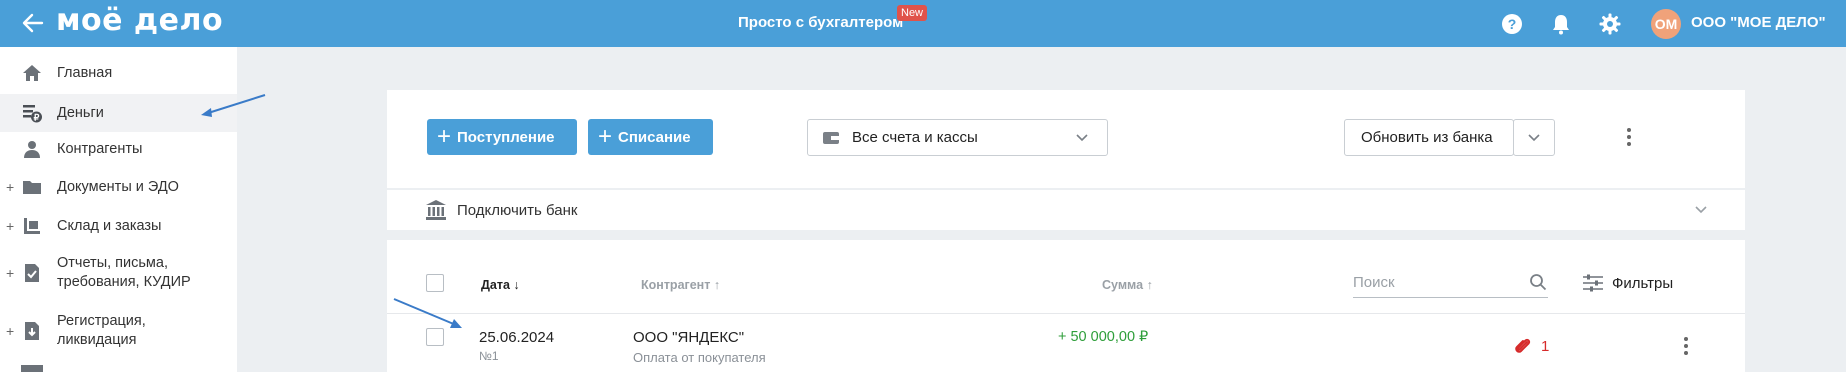 This screenshot has height=372, width=1846. Describe the element at coordinates (1450, 283) in the screenshot. I see `search-input` at that location.